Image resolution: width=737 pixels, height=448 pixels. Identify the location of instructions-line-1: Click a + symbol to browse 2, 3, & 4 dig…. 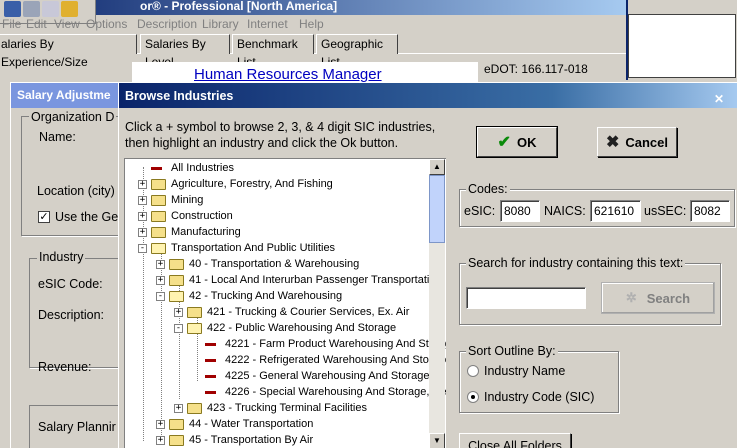
(280, 127).